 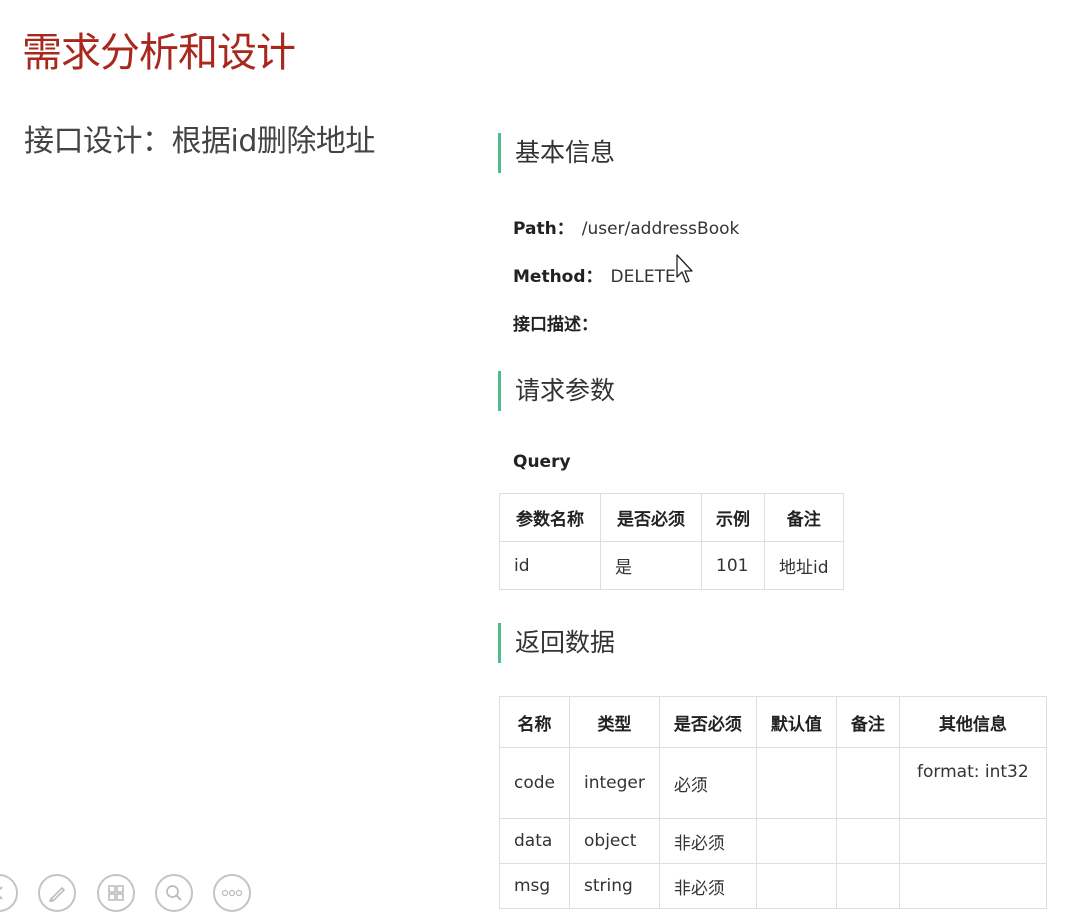 I want to click on method-label: Method：, so click(x=558, y=277).